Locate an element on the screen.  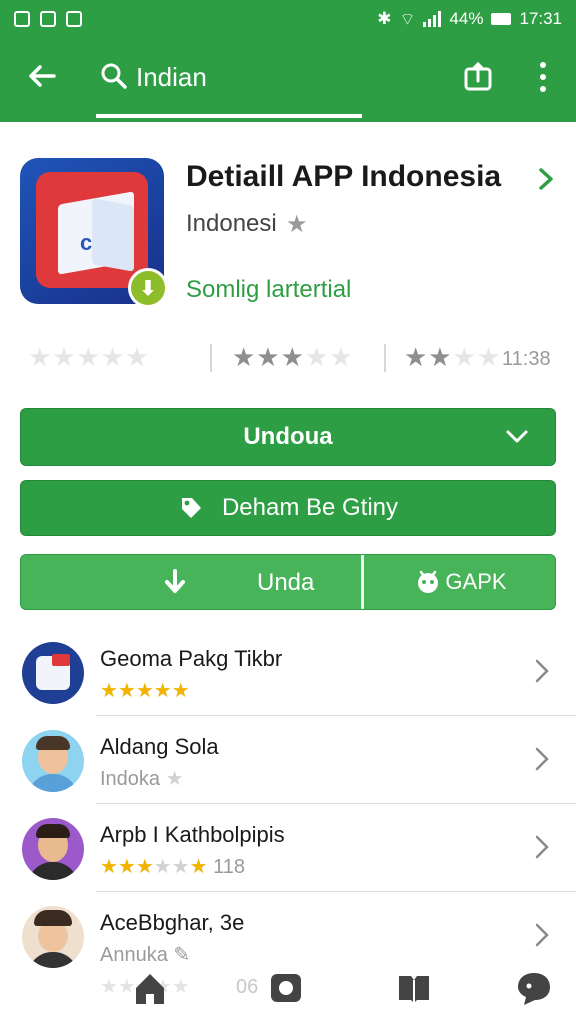
rating-group-2: ★★★★★ is located at coordinates (293, 357).